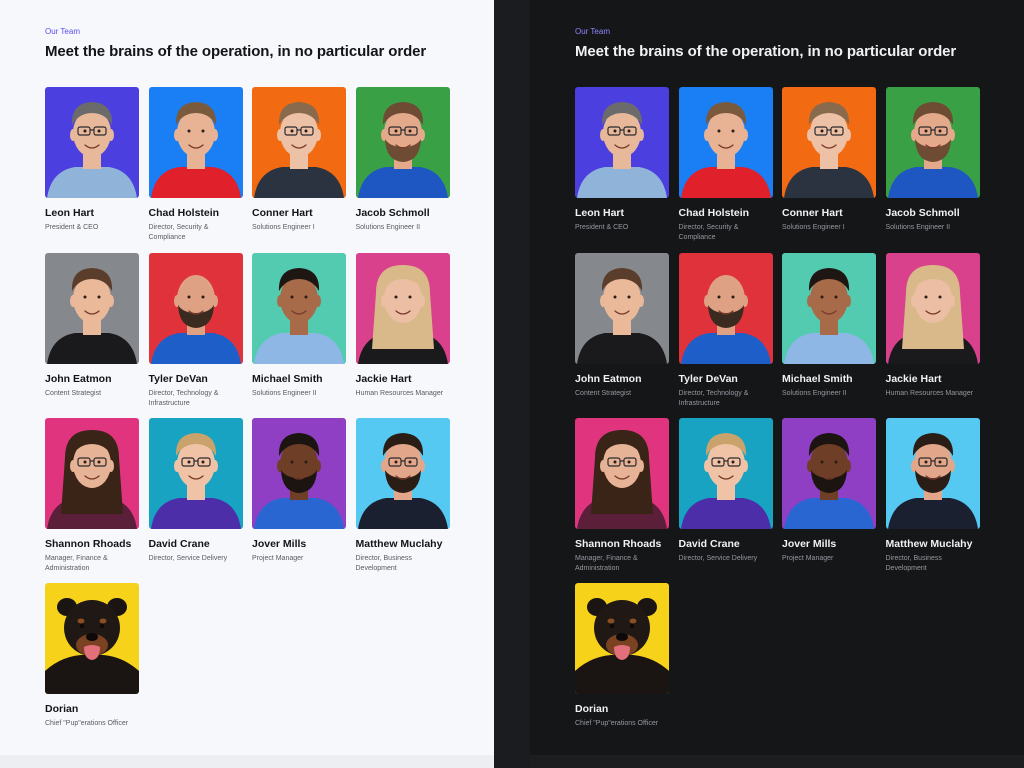 Image resolution: width=1024 pixels, height=768 pixels. Describe the element at coordinates (78, 378) in the screenshot. I see `team-member-name: John Eatmon` at that location.